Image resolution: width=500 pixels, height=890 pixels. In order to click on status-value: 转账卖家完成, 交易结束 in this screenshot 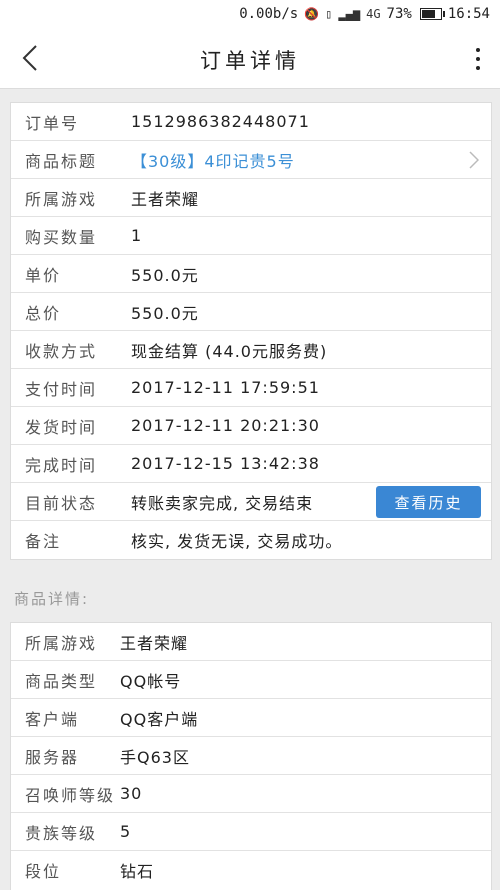, I will do `click(222, 503)`.